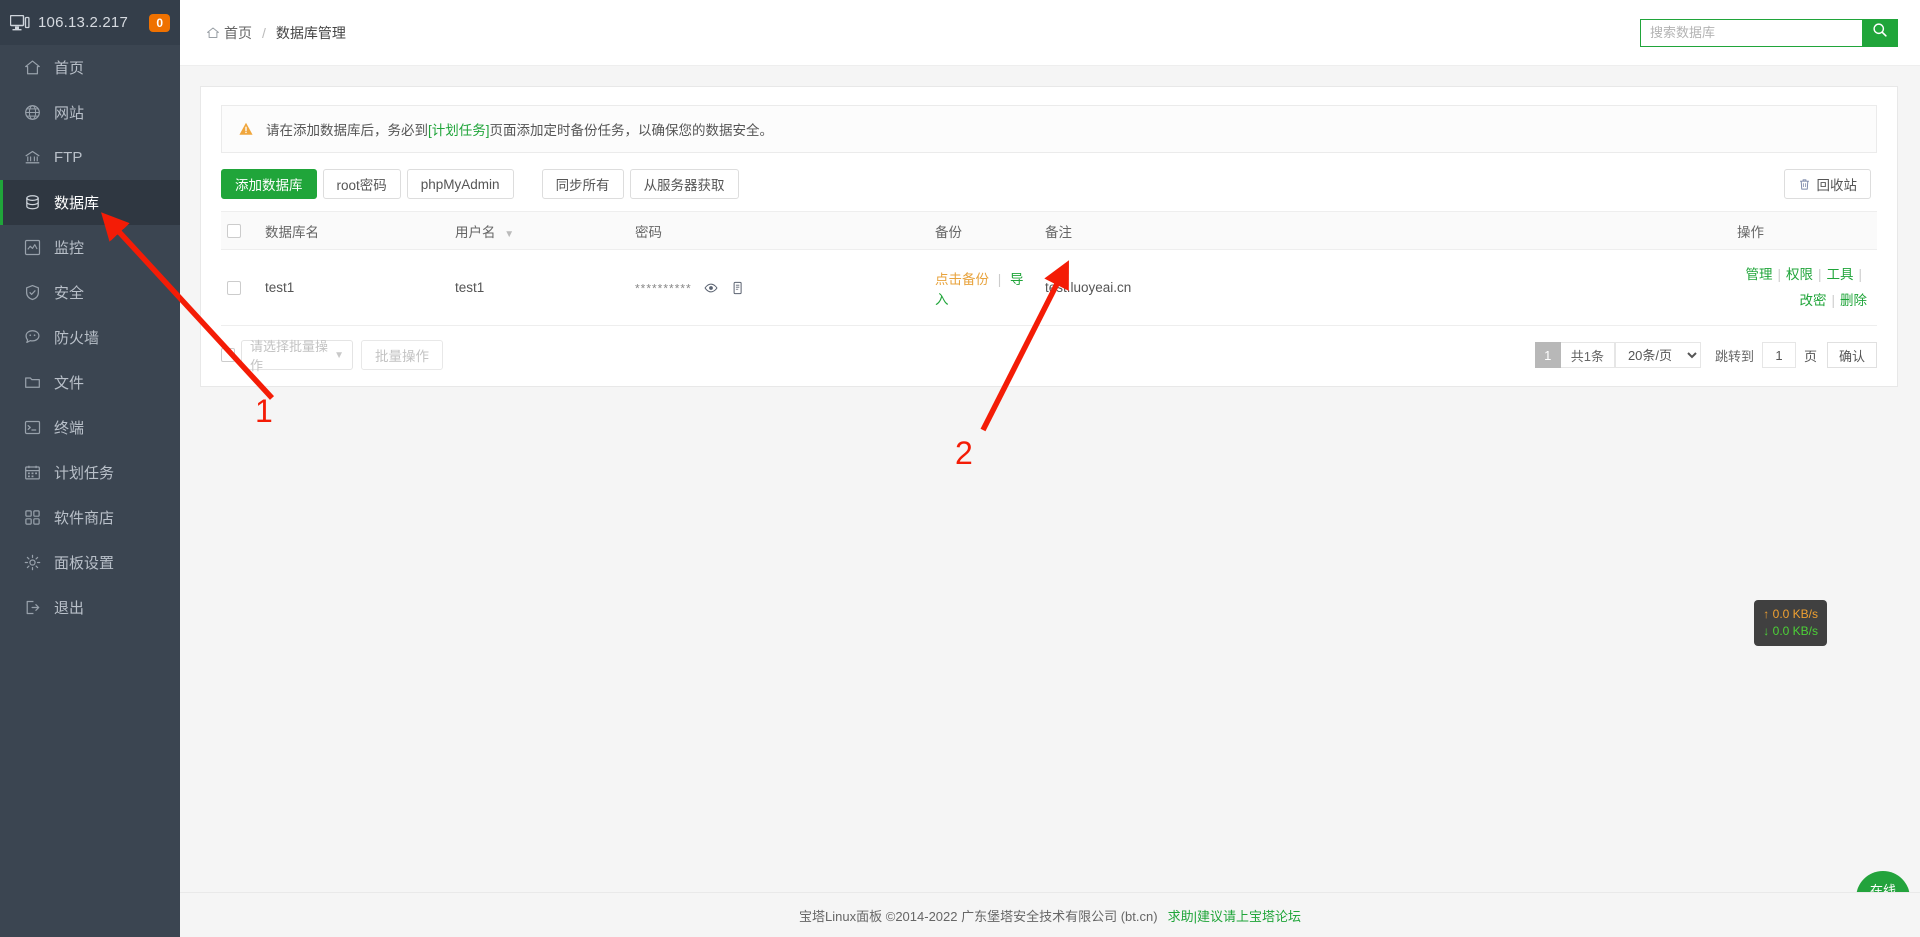 This screenshot has width=1920, height=937. Describe the element at coordinates (32, 473) in the screenshot. I see `calendar-icon` at that location.